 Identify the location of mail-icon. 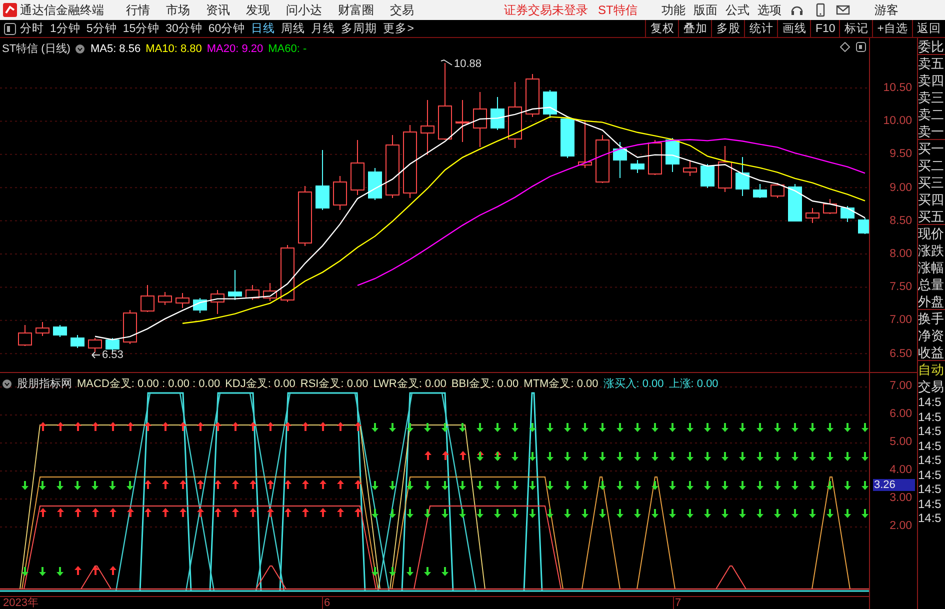
(843, 10).